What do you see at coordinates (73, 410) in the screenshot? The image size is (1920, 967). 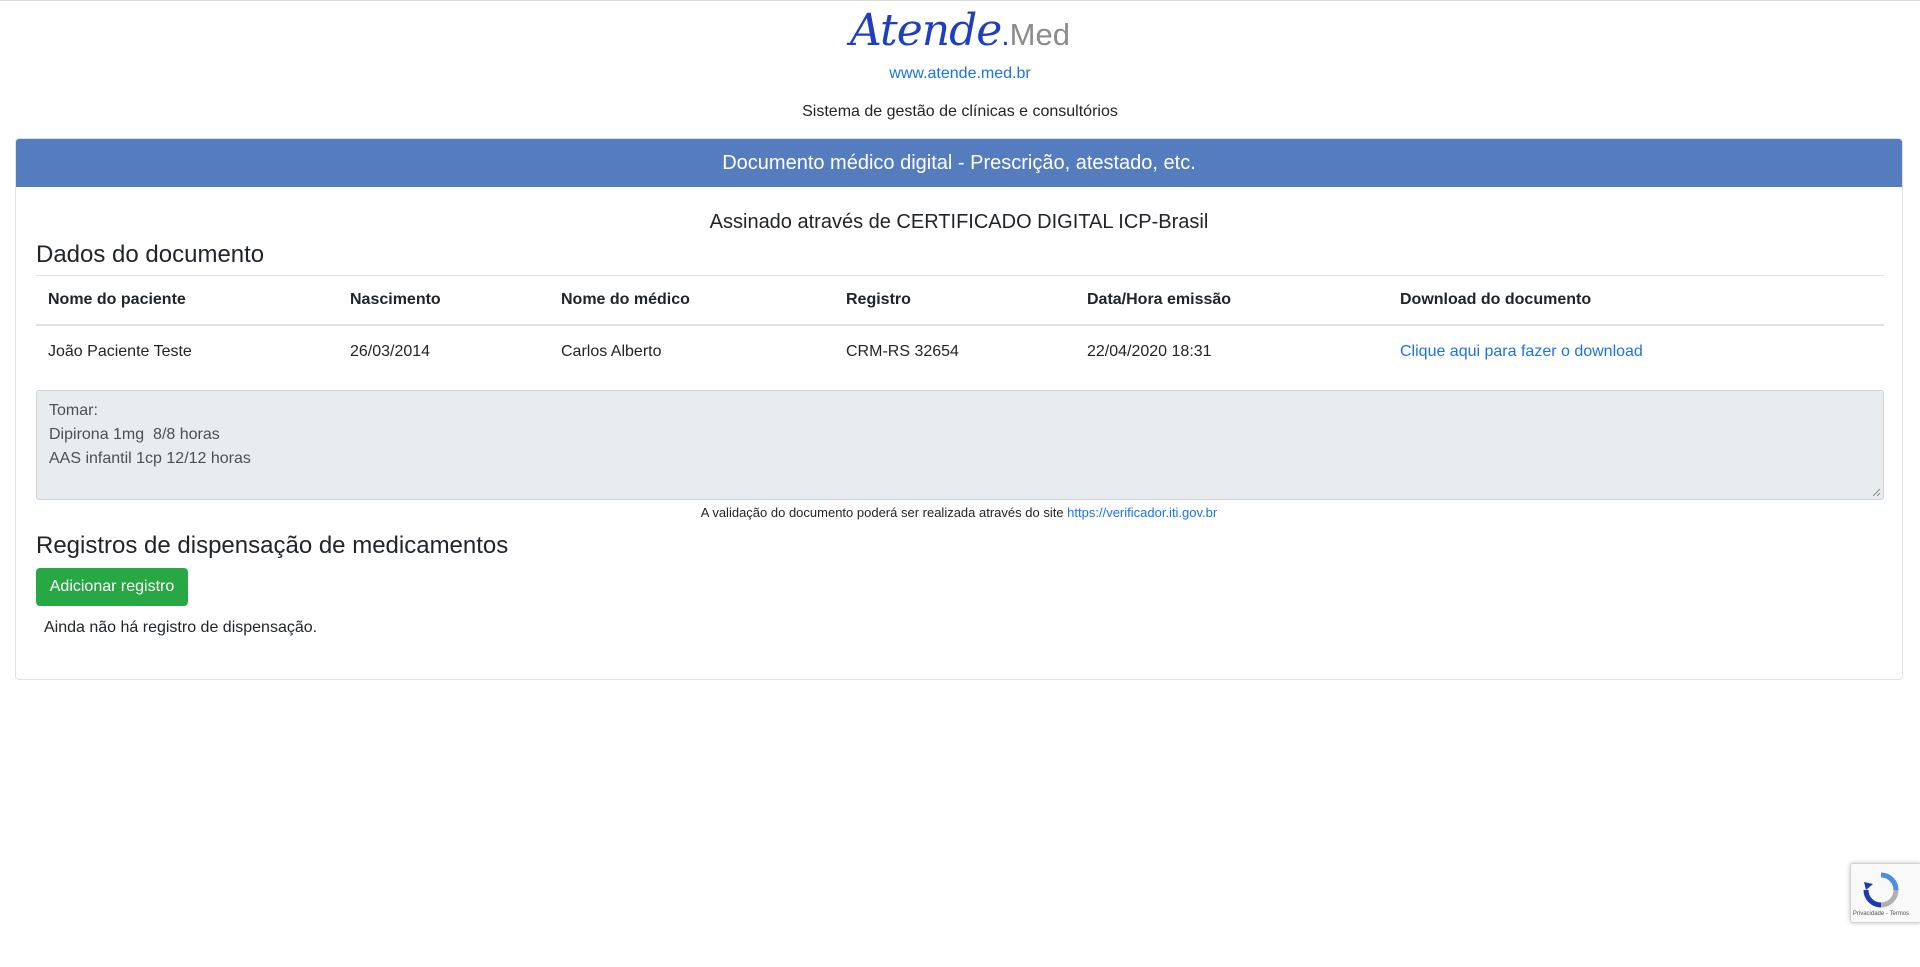 I see `prescription-line: Tomar:` at bounding box center [73, 410].